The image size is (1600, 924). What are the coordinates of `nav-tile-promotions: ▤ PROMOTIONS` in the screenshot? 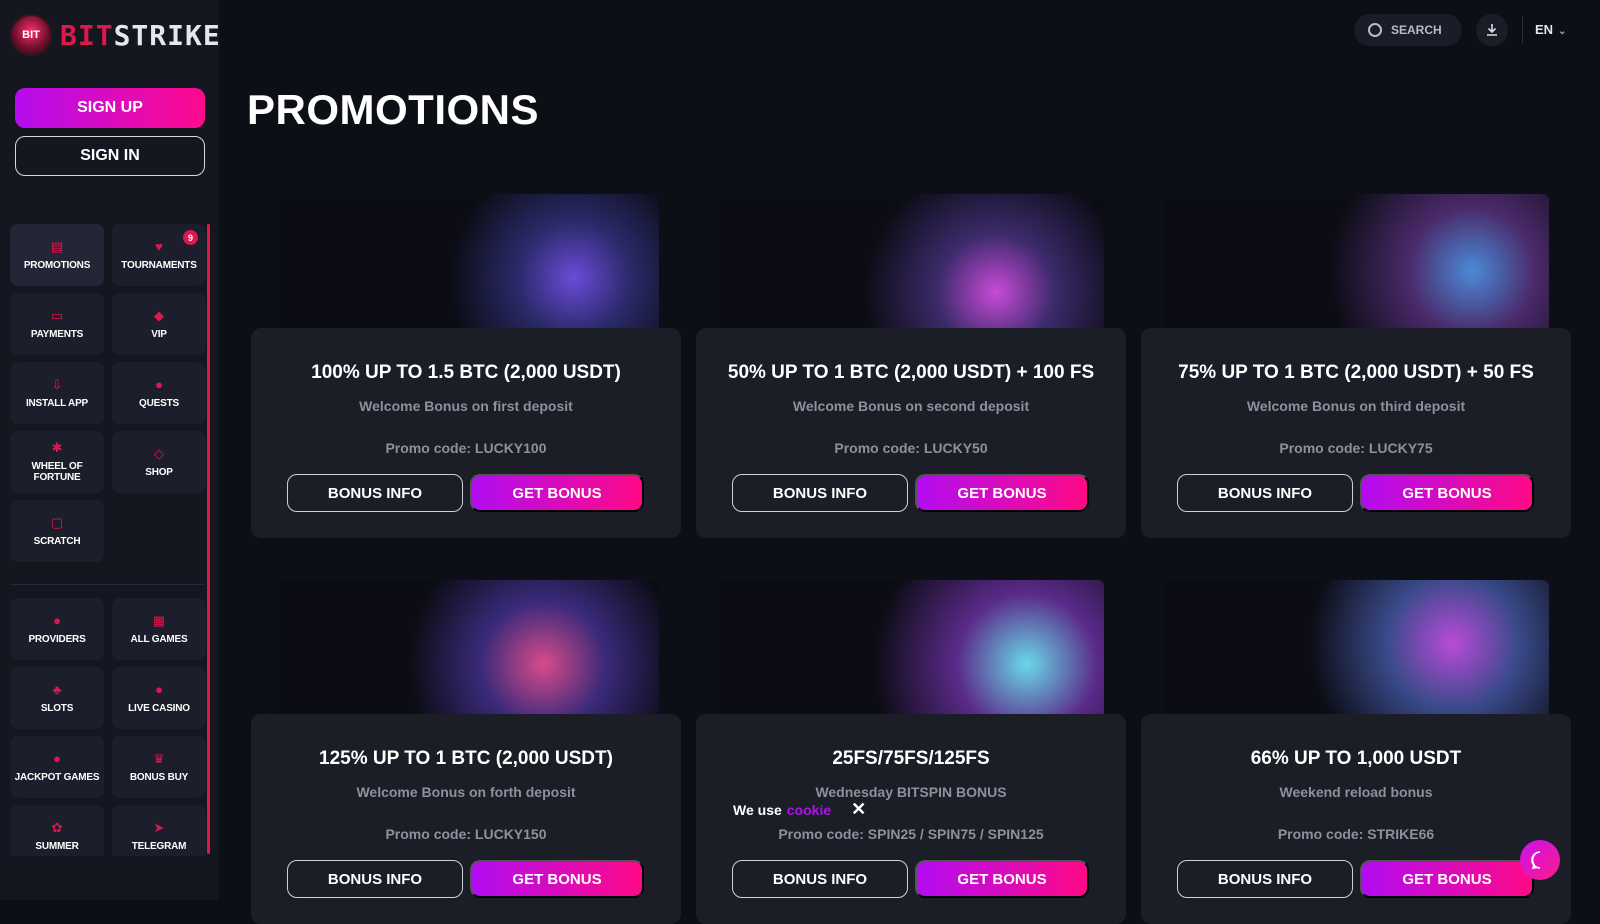 It's located at (57, 255).